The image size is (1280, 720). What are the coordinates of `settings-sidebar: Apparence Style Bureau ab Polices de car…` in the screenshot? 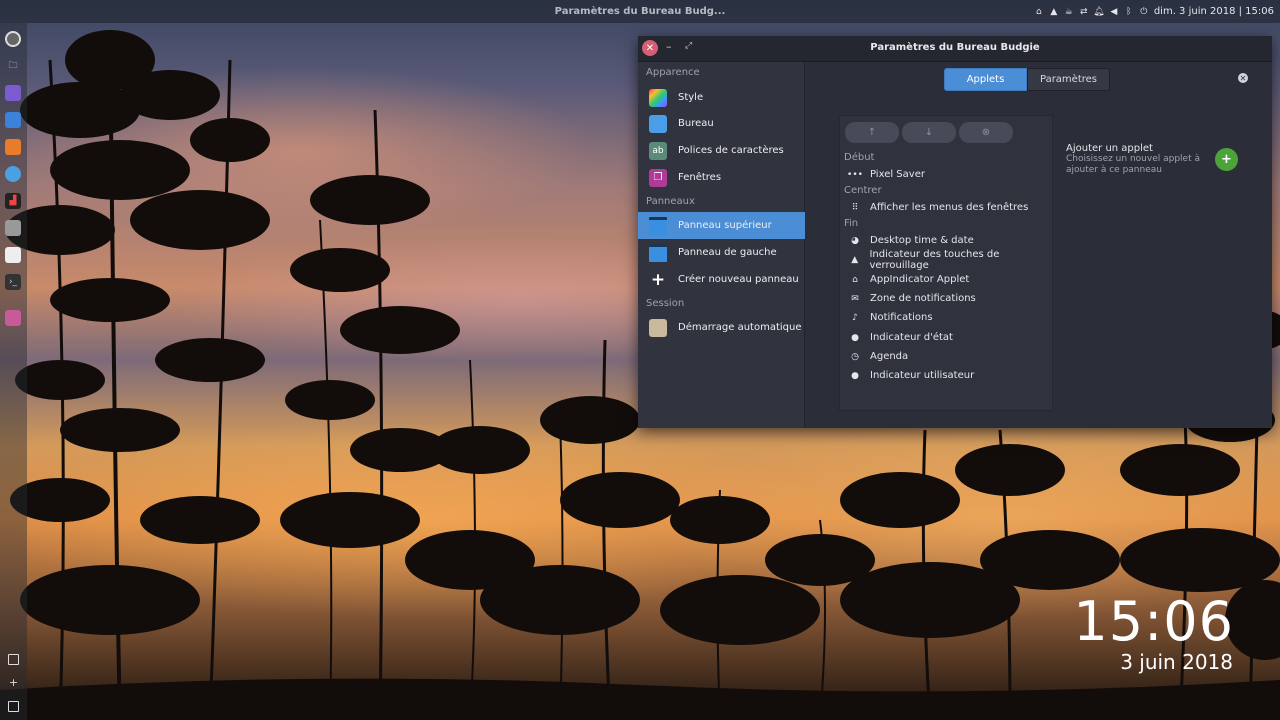 It's located at (721, 245).